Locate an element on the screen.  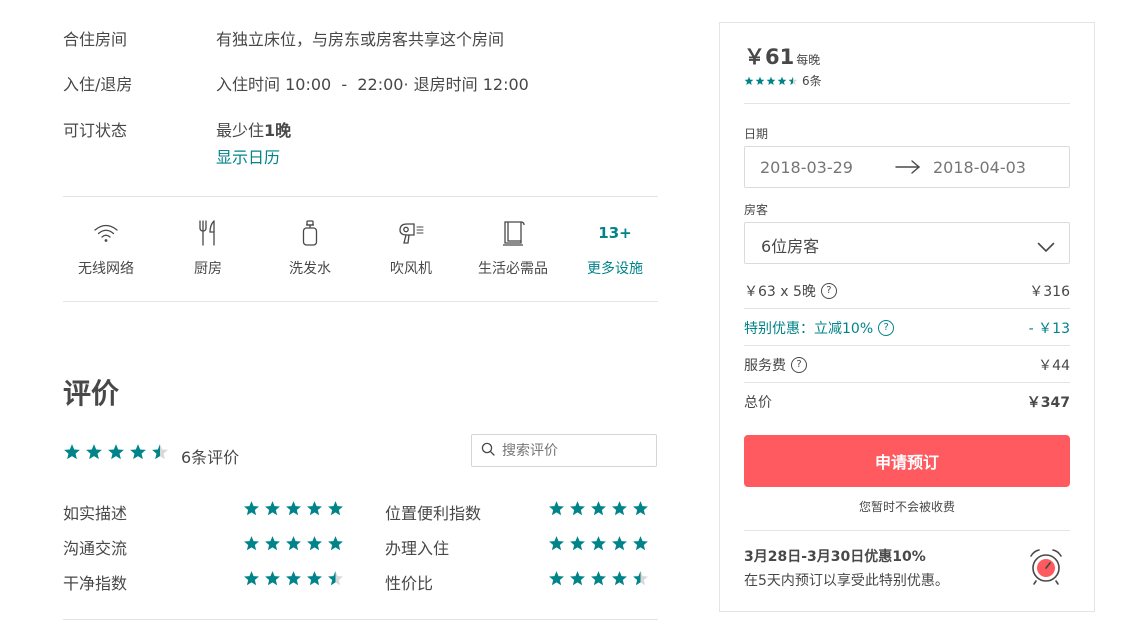
total-label: 总价 is located at coordinates (758, 403).